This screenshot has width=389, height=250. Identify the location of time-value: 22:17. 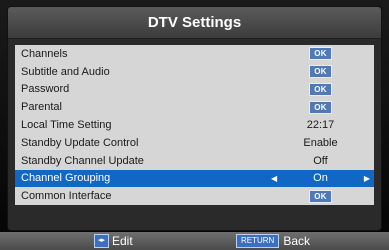
(320, 125).